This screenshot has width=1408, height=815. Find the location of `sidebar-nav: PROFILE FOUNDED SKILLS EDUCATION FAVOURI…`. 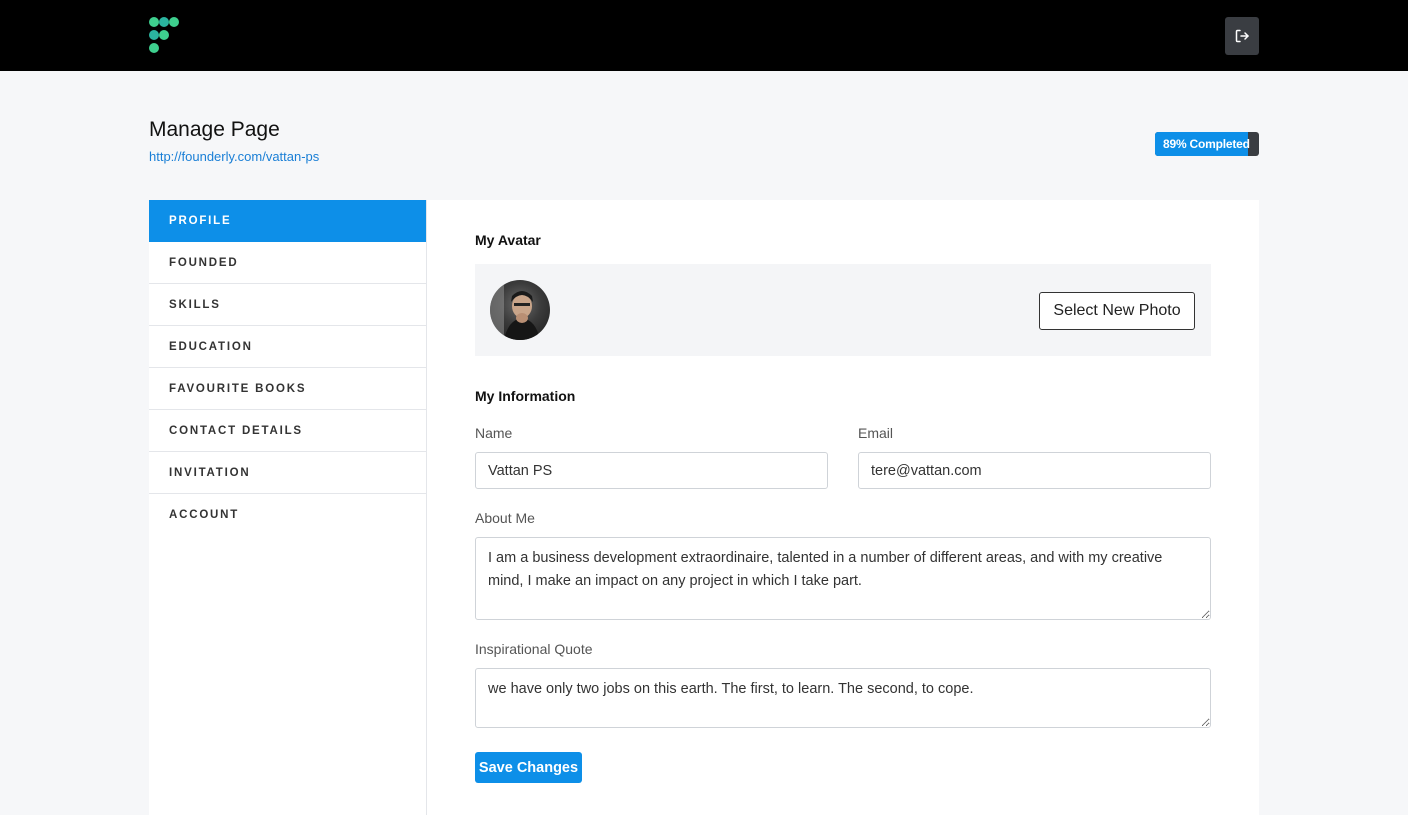

sidebar-nav: PROFILE FOUNDED SKILLS EDUCATION FAVOURI… is located at coordinates (288, 507).